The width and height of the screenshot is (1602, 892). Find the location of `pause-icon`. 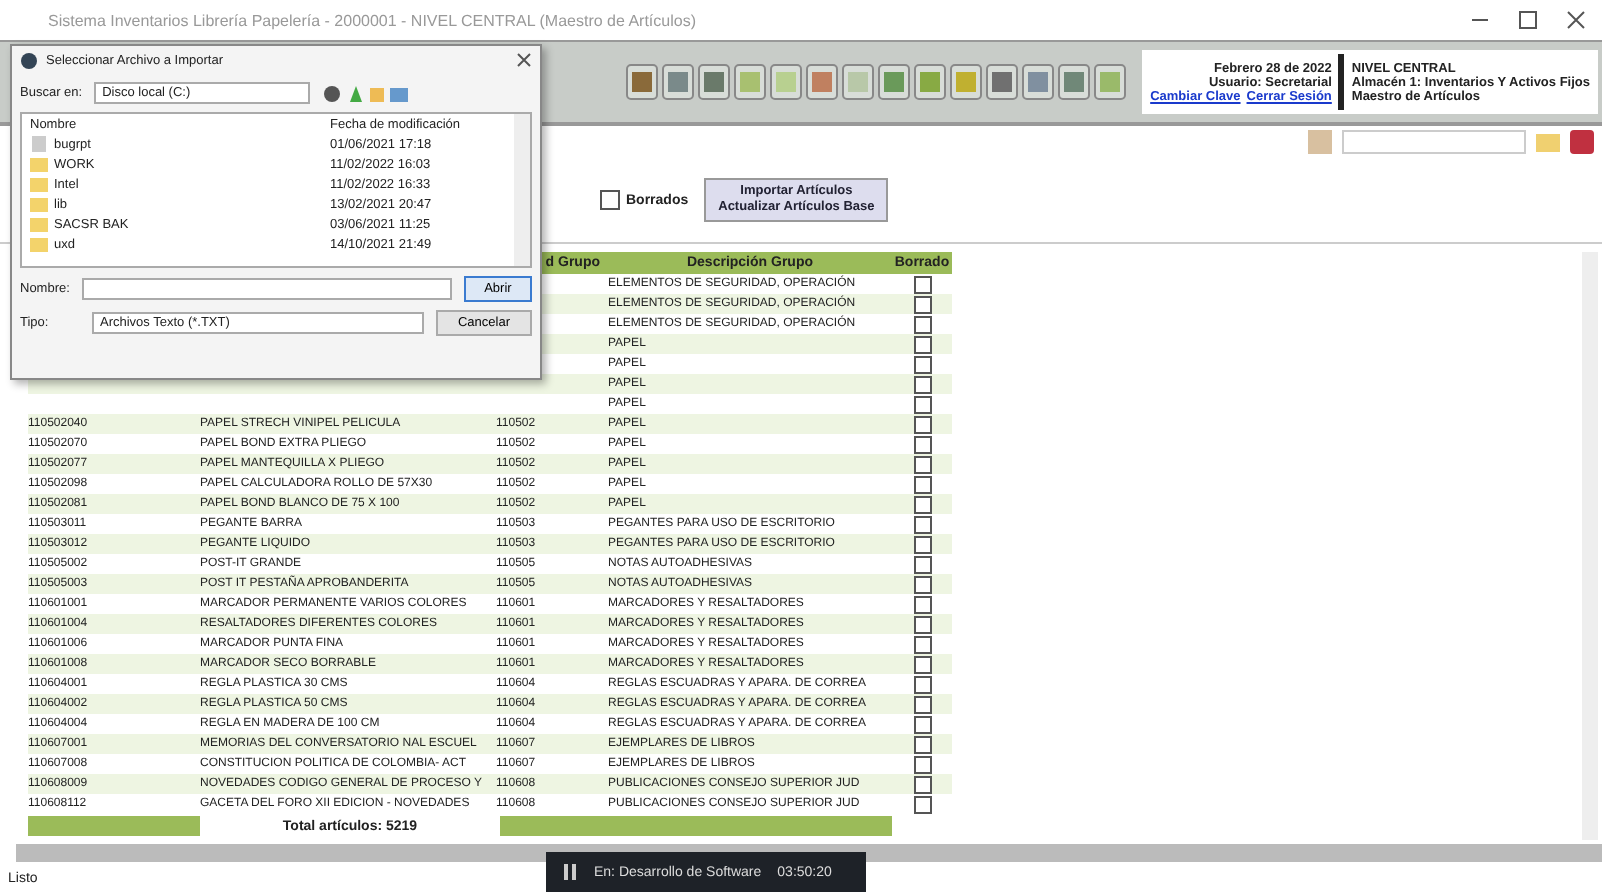

pause-icon is located at coordinates (570, 872).